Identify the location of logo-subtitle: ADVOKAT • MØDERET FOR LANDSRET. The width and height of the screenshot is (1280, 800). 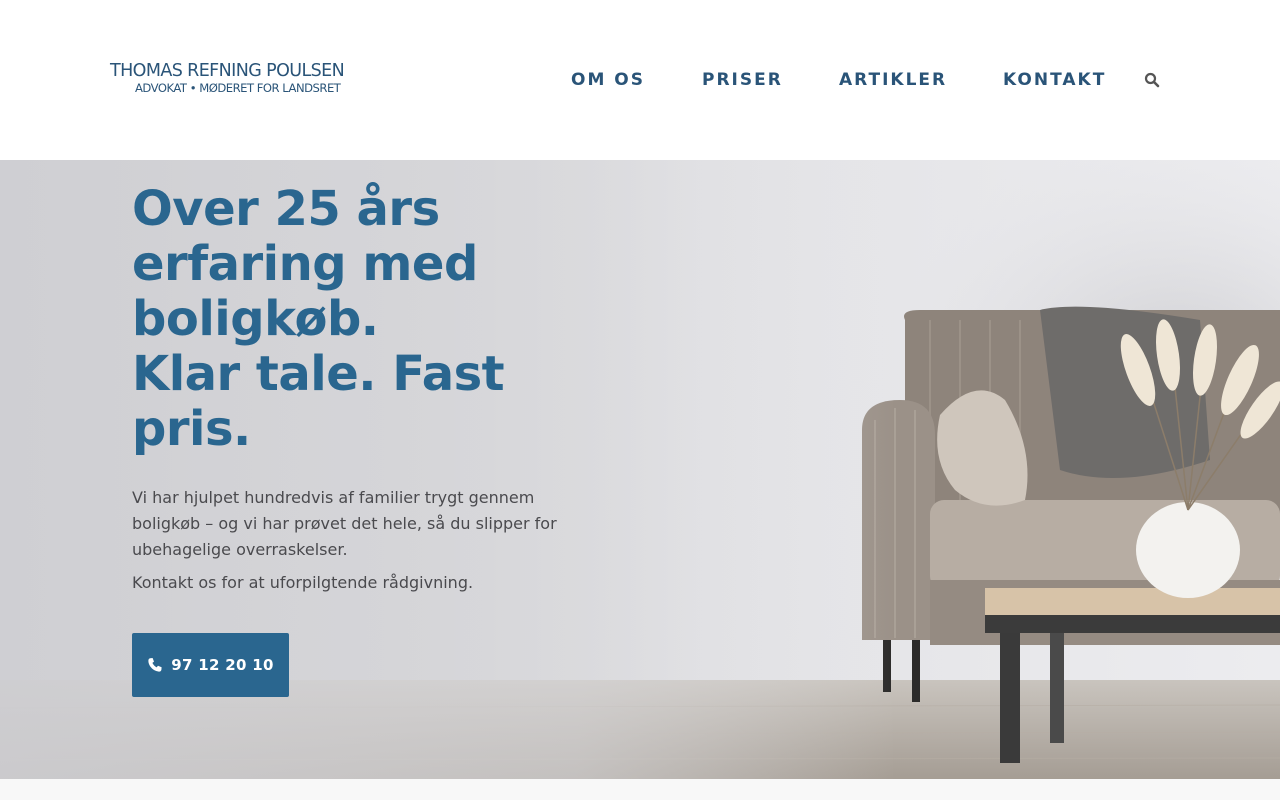
(238, 88).